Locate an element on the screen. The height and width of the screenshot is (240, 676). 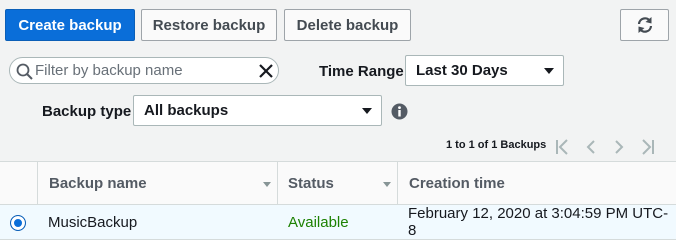
time-range-label: Time Range is located at coordinates (361, 71).